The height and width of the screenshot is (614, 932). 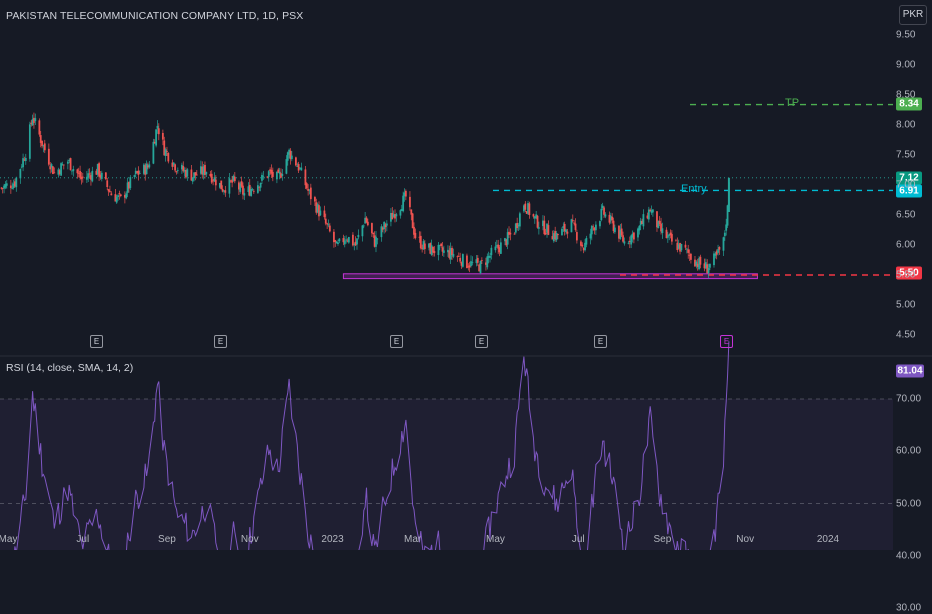 What do you see at coordinates (69, 368) in the screenshot?
I see `rsi-indicator-title: RSI (14, close, SMA, 14, 2)` at bounding box center [69, 368].